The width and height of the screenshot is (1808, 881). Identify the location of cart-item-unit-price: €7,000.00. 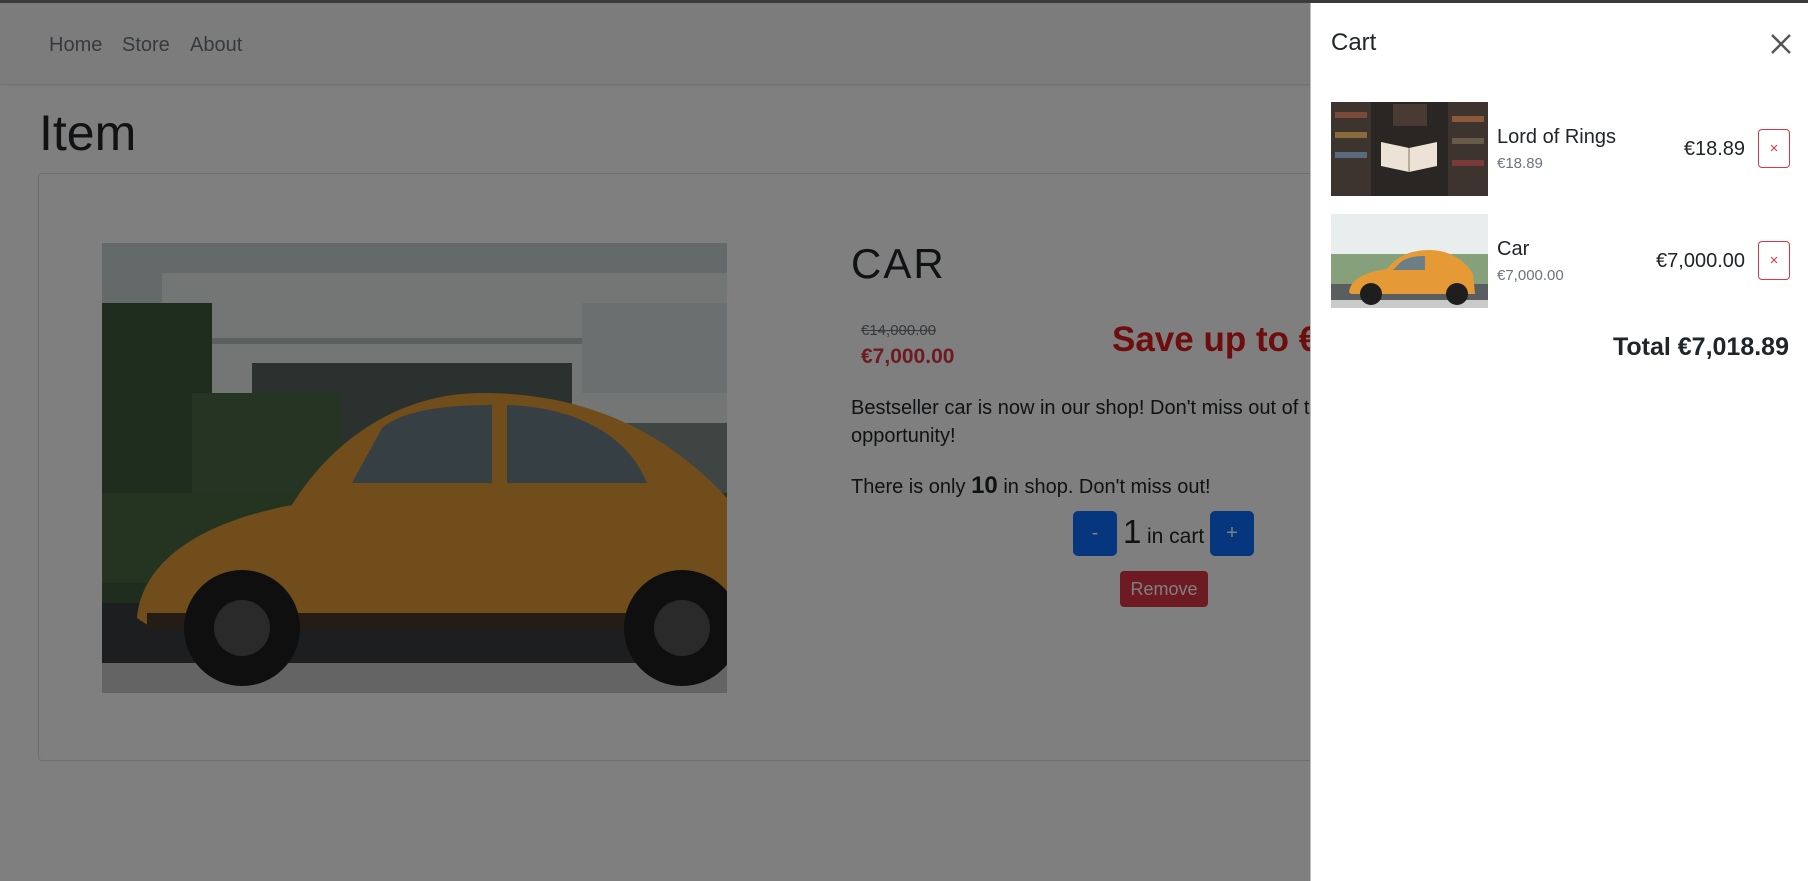
(1530, 275).